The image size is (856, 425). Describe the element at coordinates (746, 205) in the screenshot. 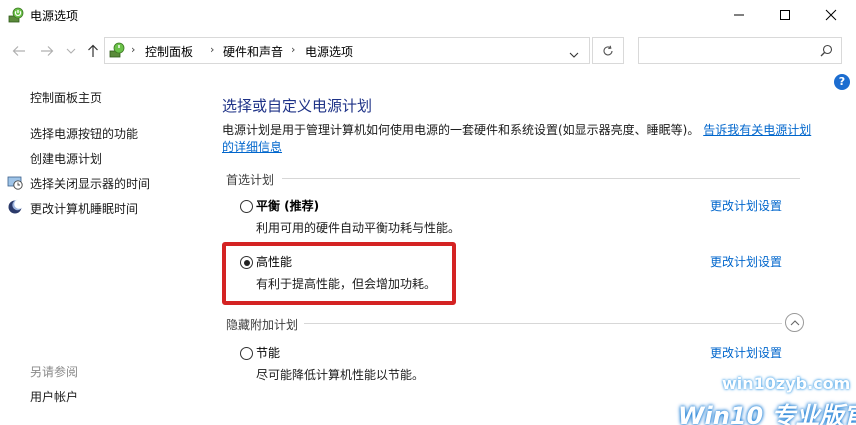

I see `change-plan-settings-balanced: 更改计划设置` at that location.